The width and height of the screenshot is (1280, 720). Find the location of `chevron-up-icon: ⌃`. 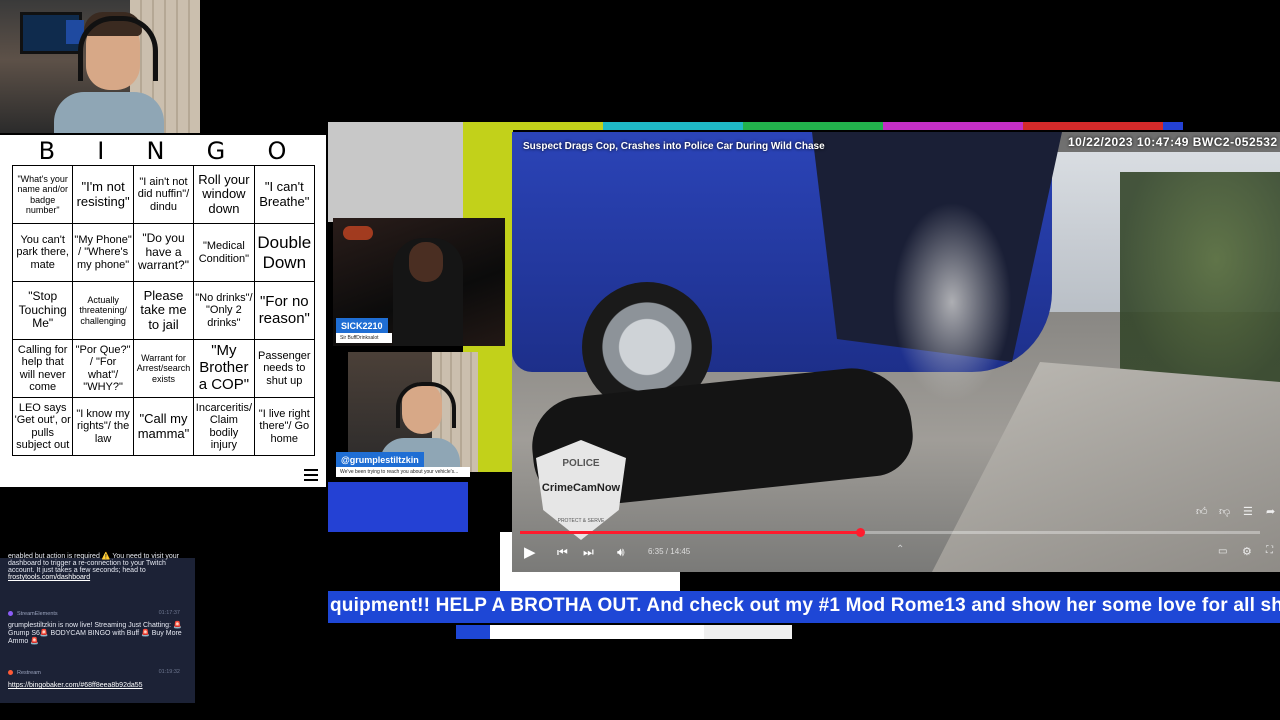

chevron-up-icon: ⌃ is located at coordinates (900, 549).